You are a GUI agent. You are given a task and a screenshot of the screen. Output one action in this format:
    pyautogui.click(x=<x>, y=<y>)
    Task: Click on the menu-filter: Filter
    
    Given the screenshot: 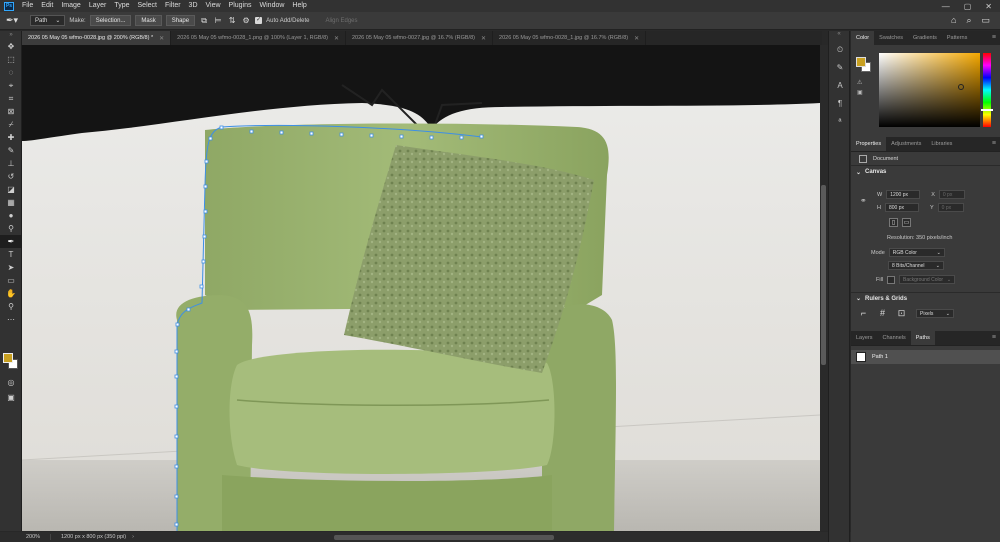 What is the action you would take?
    pyautogui.click(x=173, y=6)
    